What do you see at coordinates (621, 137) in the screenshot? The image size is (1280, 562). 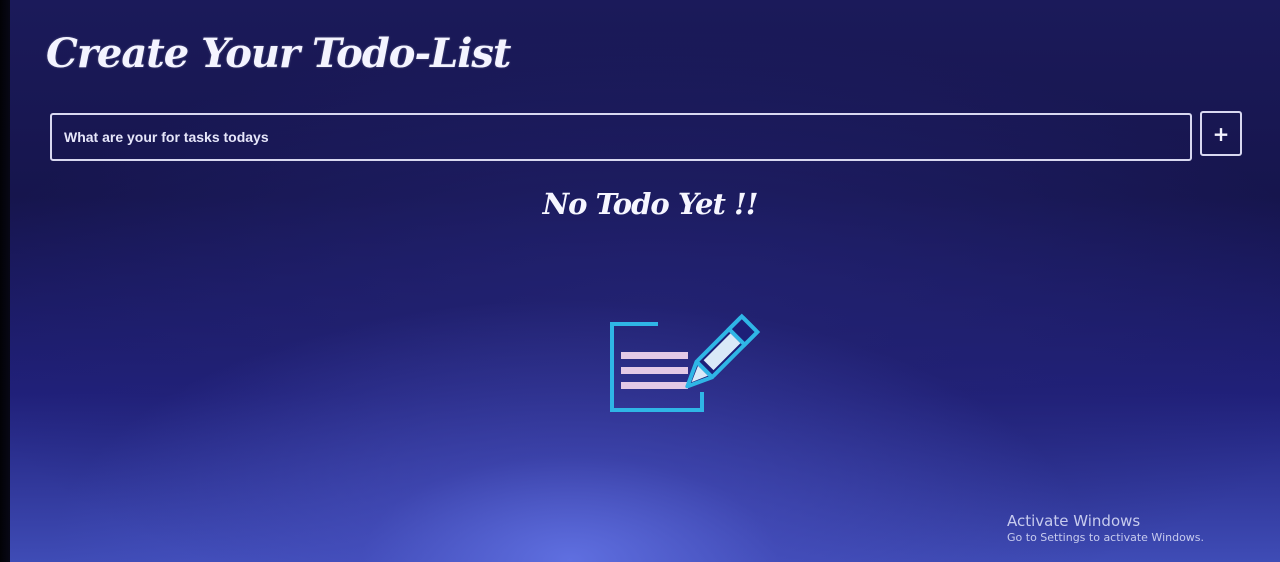 I see `task-input` at bounding box center [621, 137].